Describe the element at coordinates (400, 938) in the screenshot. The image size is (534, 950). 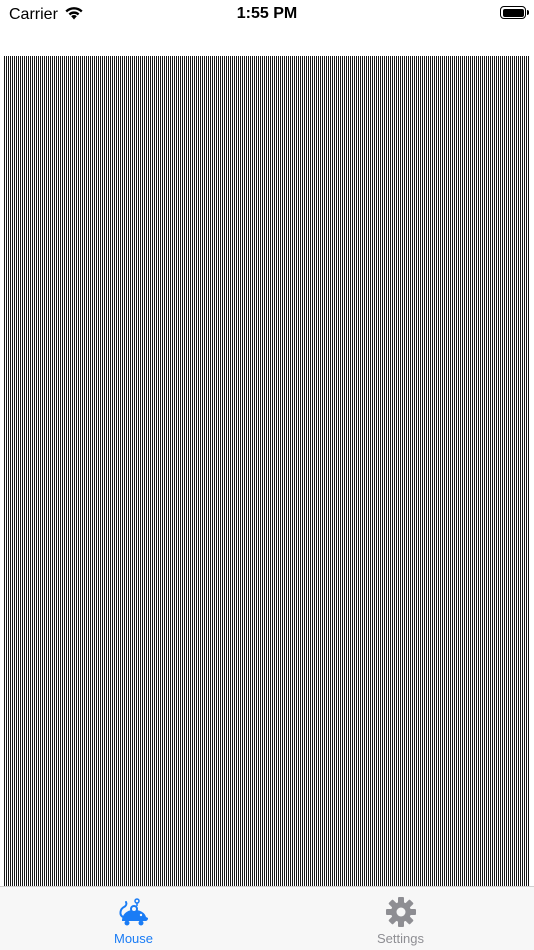
I see `tab-settings-label: Settings` at that location.